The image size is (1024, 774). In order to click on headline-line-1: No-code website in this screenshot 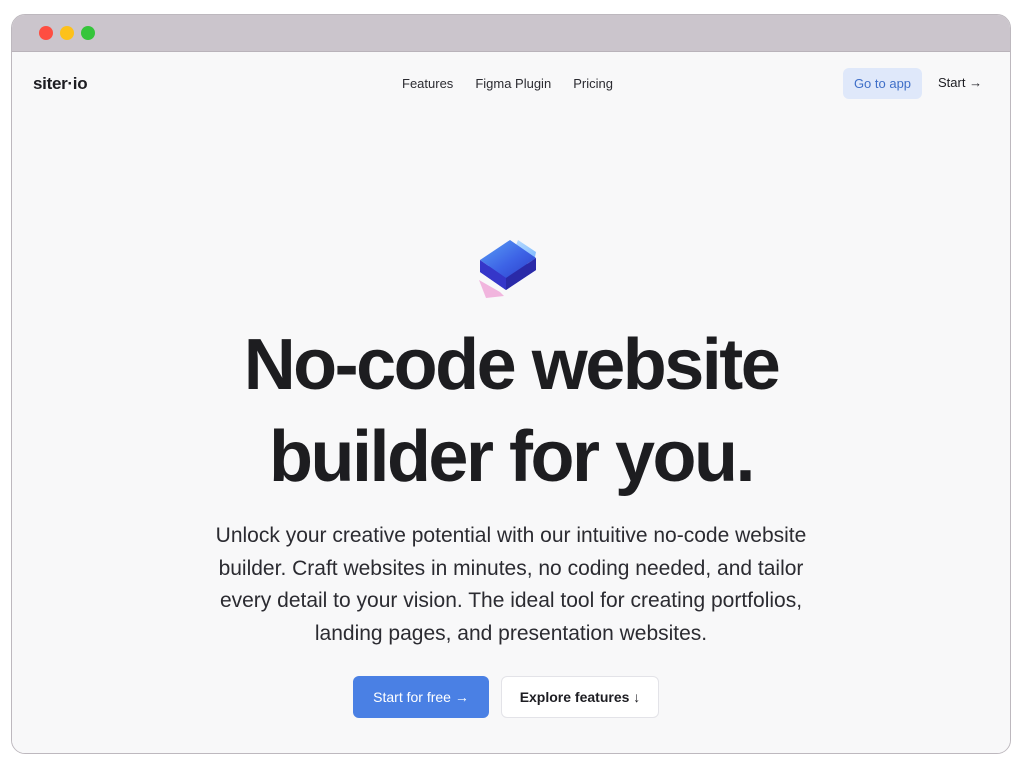, I will do `click(512, 365)`.